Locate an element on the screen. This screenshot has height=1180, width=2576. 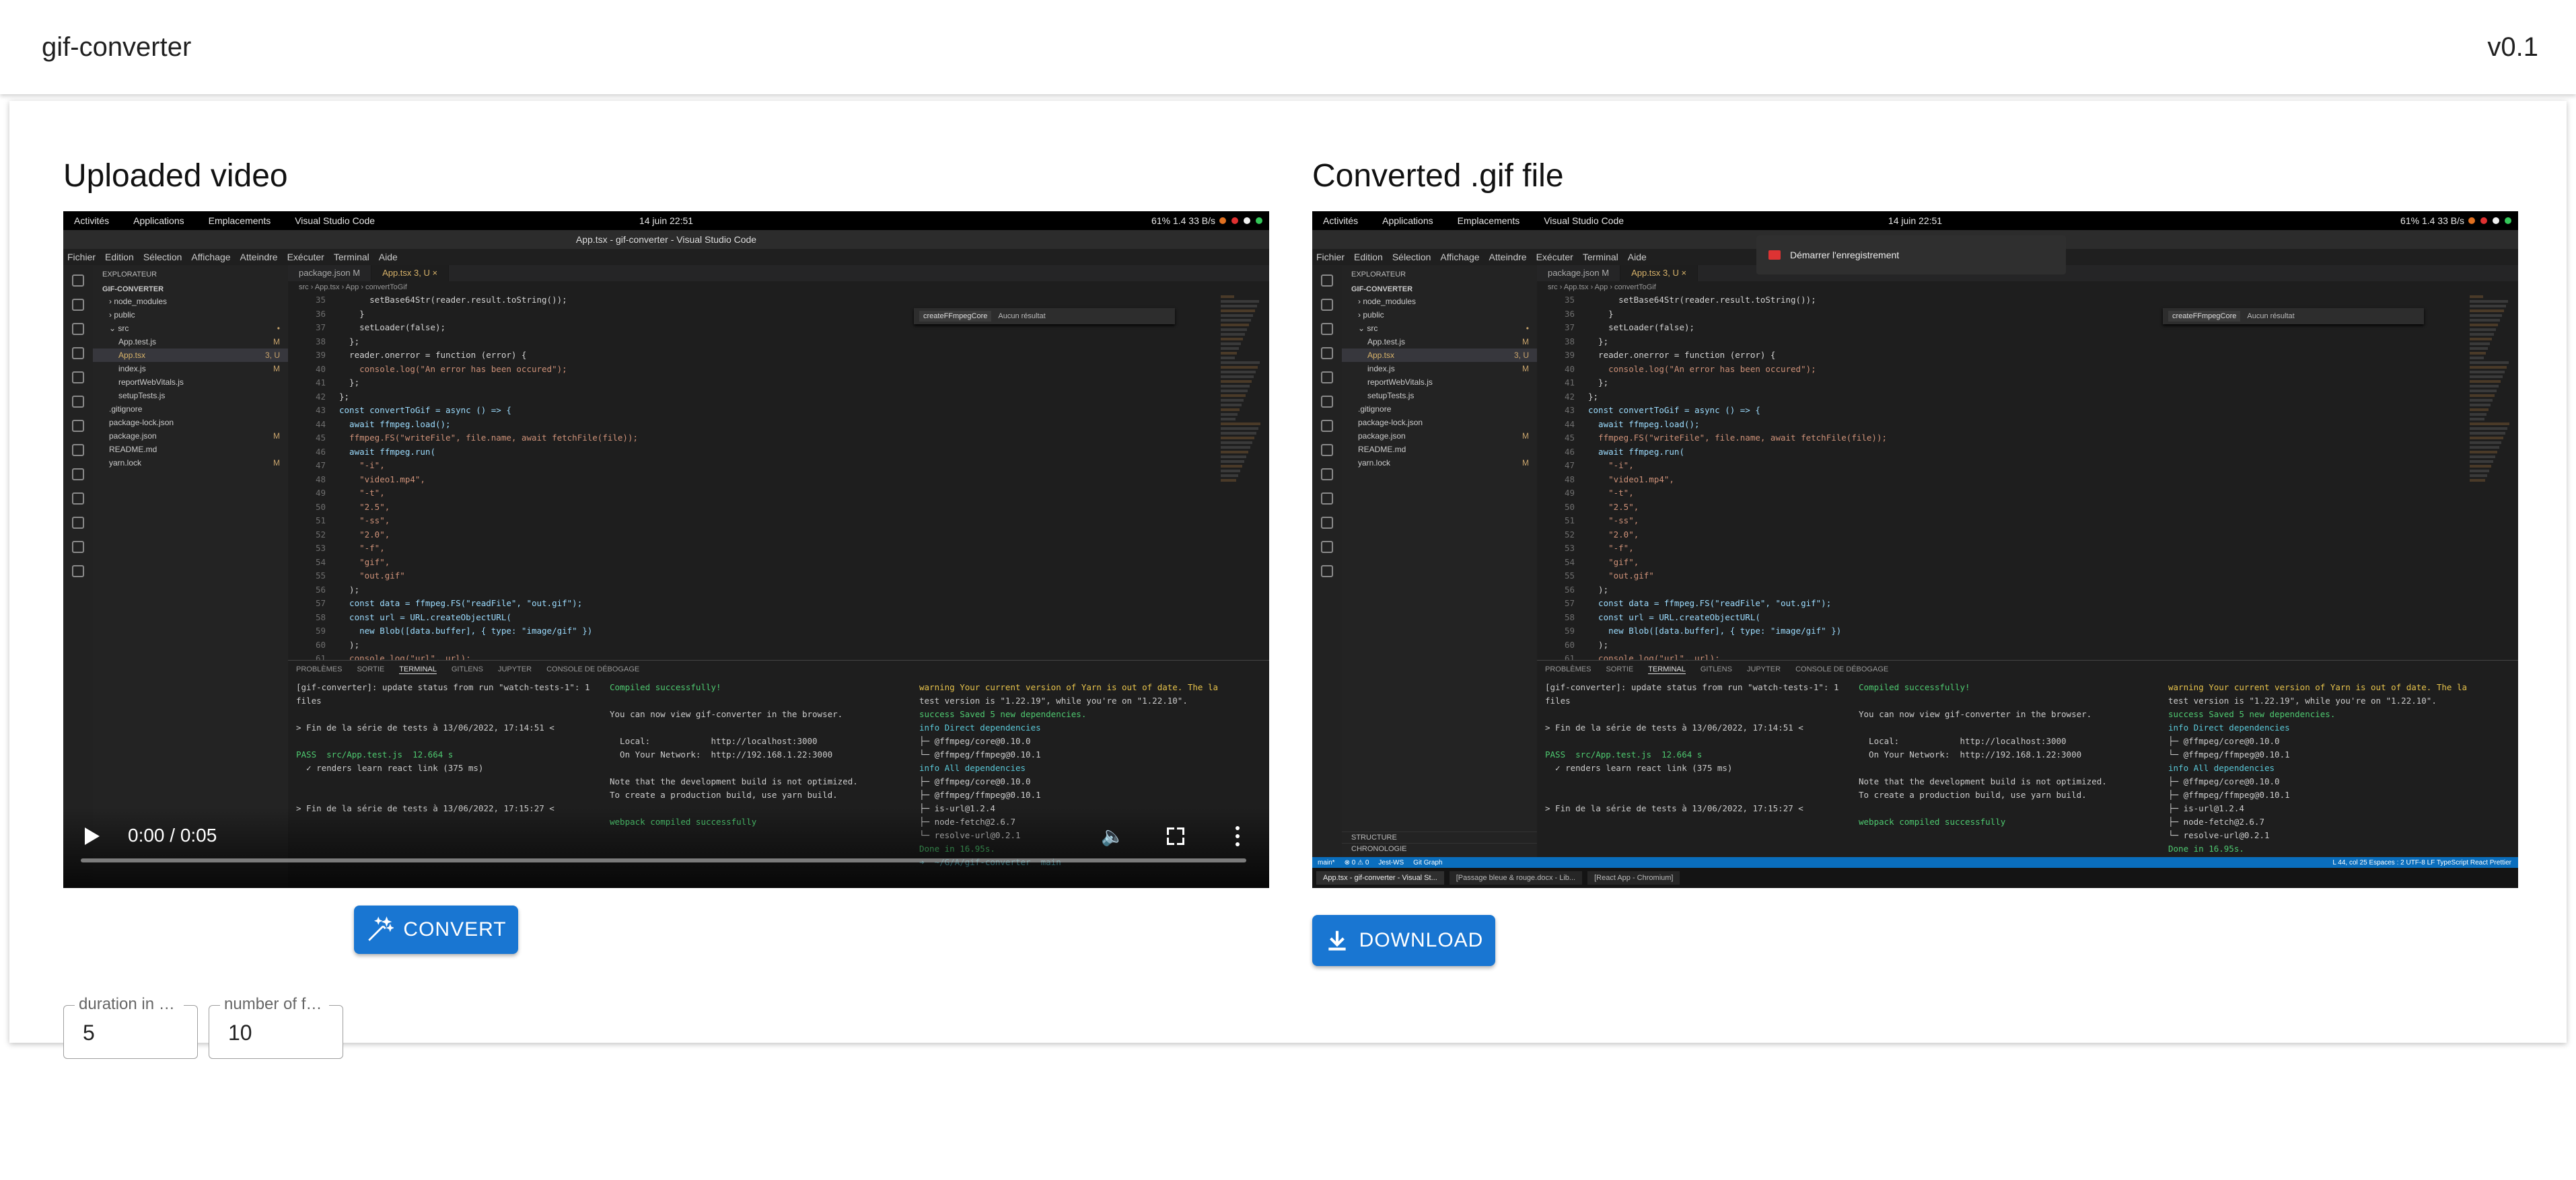
download-label: DOWNLOAD is located at coordinates (1421, 940).